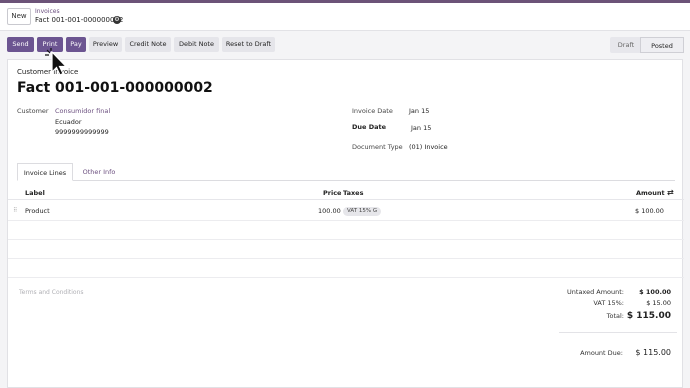  Describe the element at coordinates (82, 132) in the screenshot. I see `customer-vat: 9999999999999` at that location.